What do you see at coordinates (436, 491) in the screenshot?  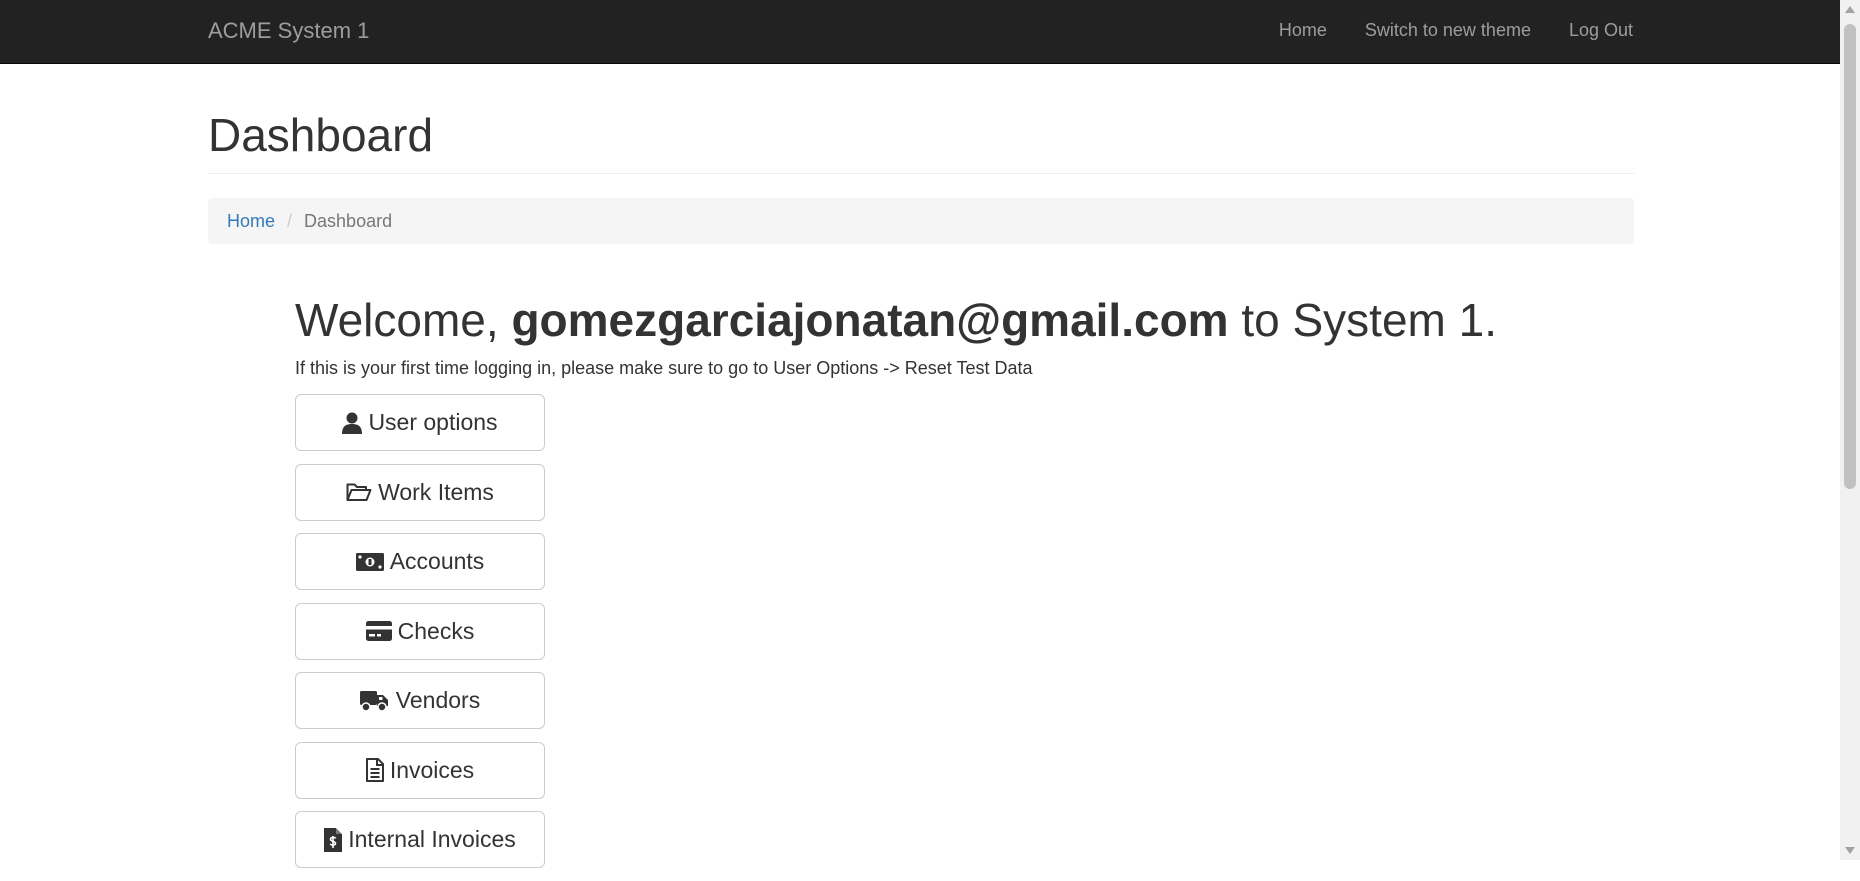 I see `work-items-label: Work Items` at bounding box center [436, 491].